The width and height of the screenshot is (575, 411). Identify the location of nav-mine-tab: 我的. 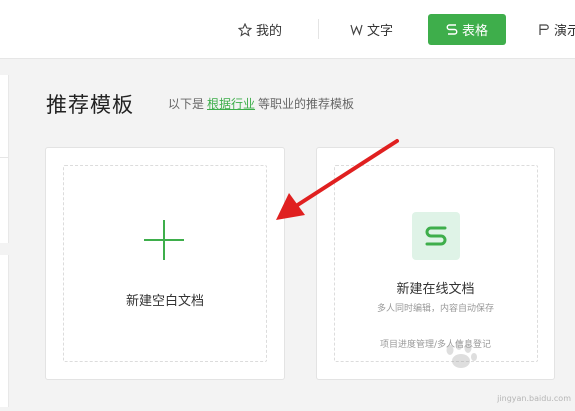
(260, 29).